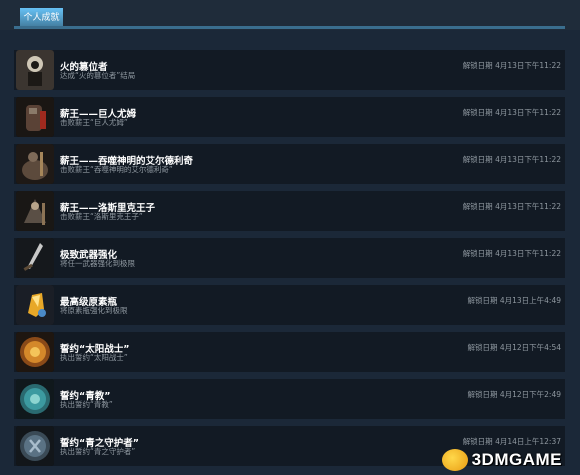 Image resolution: width=580 pixels, height=475 pixels. Describe the element at coordinates (514, 300) in the screenshot. I see `unlock-date: 解锁日期 4月13日上午4:49` at that location.